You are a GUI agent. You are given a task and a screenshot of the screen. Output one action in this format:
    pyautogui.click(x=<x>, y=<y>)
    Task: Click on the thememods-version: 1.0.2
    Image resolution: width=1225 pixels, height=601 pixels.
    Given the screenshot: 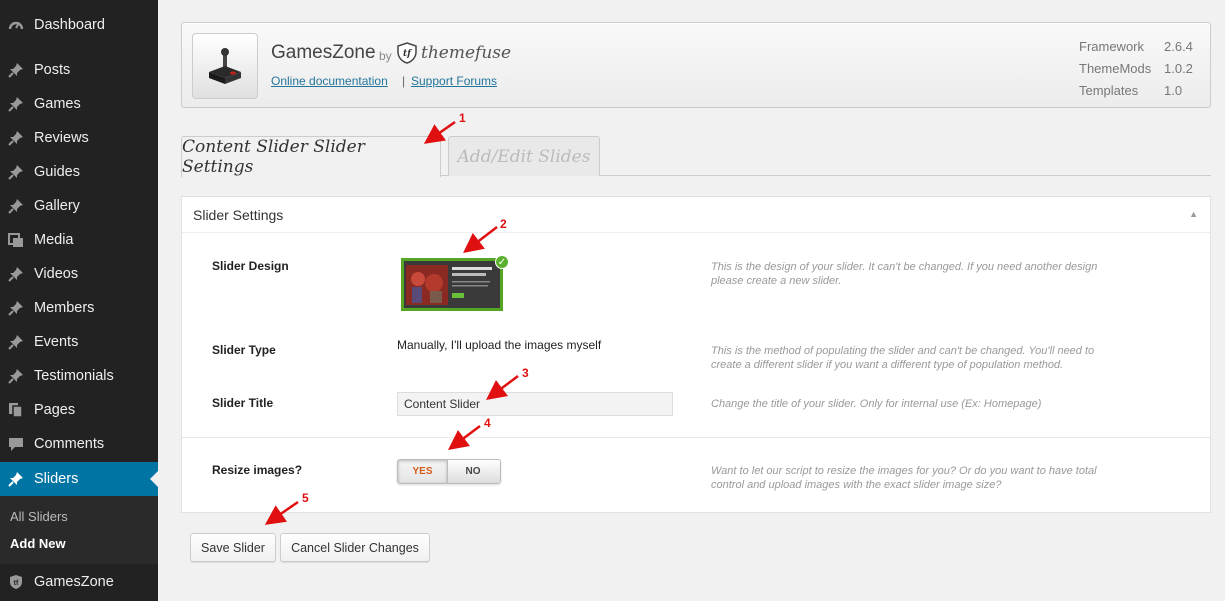 What is the action you would take?
    pyautogui.click(x=1178, y=68)
    